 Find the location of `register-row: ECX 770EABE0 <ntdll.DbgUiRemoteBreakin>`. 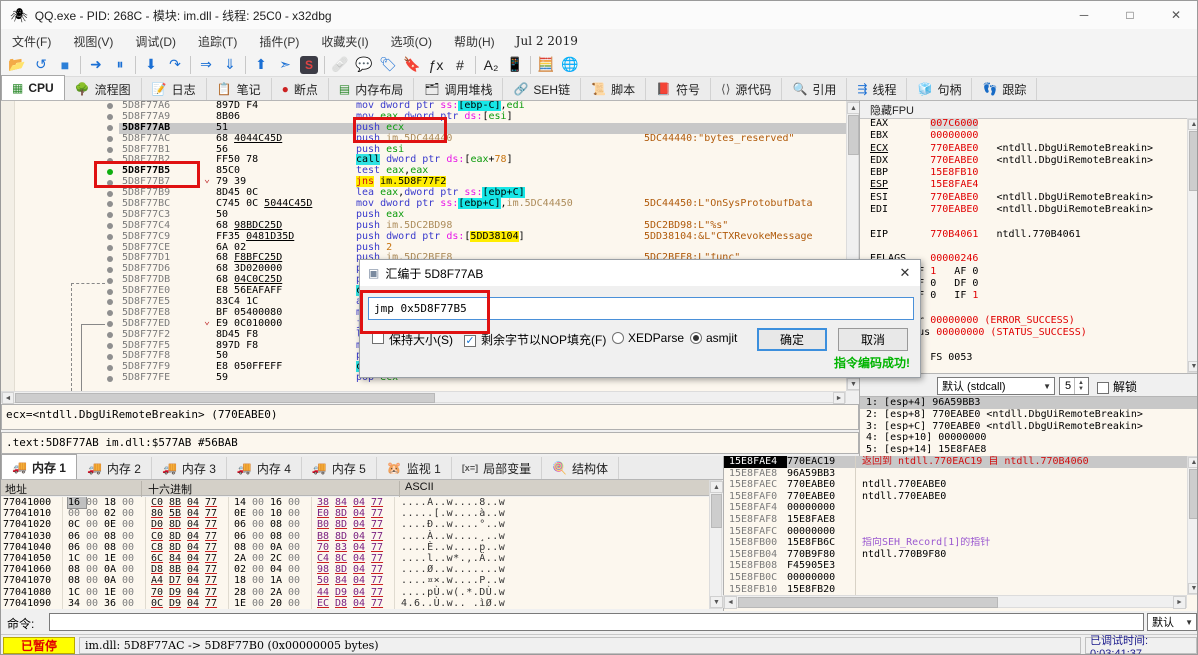

register-row: ECX 770EABE0 <ntdll.DbgUiRemoteBreakin> is located at coordinates (1023, 149).